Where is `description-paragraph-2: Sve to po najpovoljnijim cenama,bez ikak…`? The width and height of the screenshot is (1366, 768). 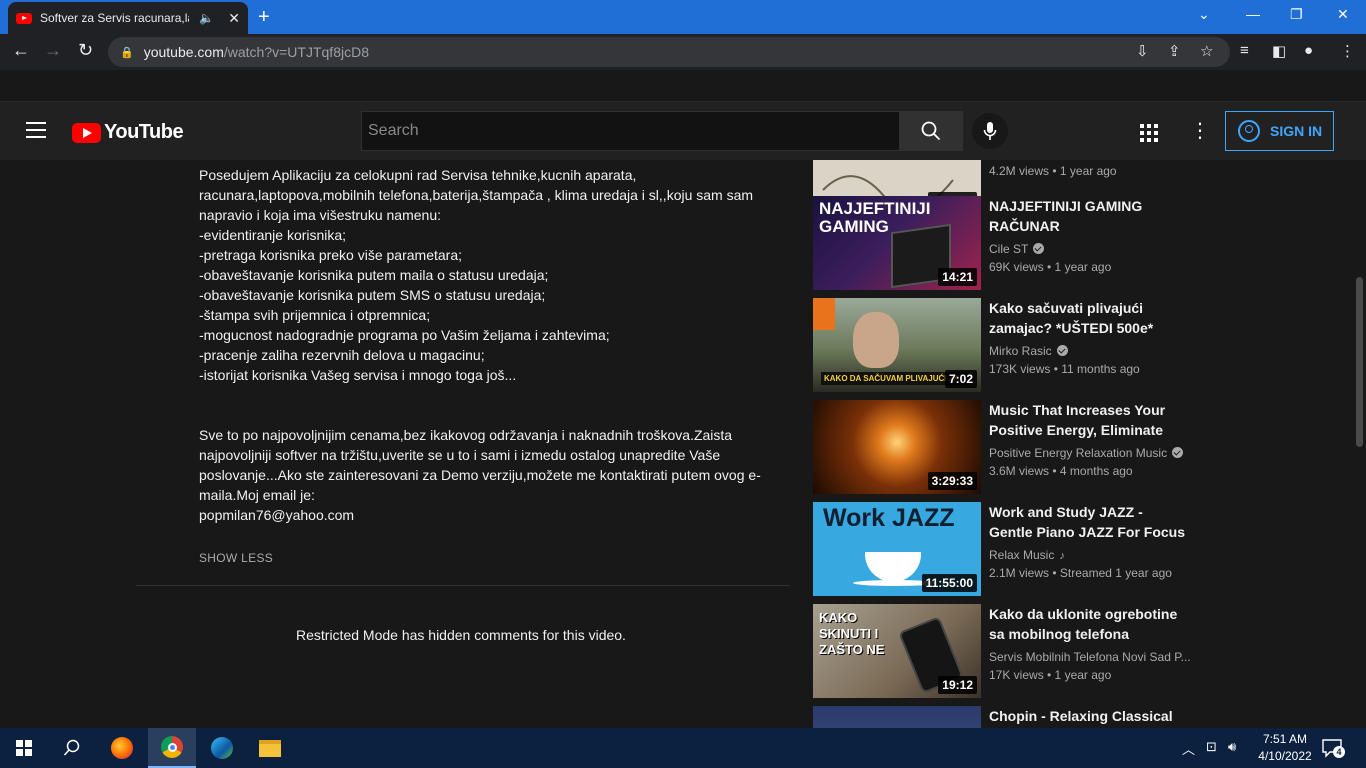
description-paragraph-2: Sve to po najpovoljnijim cenama,bez ikak… is located at coordinates (480, 475).